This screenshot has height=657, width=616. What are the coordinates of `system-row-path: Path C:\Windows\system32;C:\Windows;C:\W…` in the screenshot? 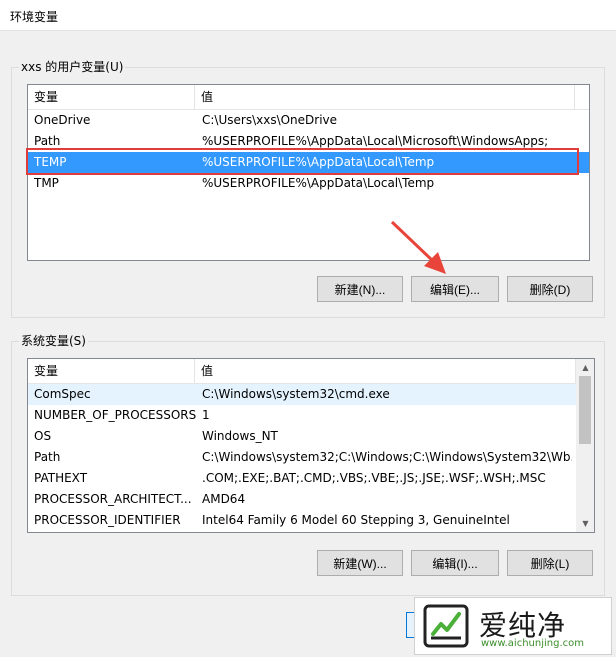 It's located at (311, 457).